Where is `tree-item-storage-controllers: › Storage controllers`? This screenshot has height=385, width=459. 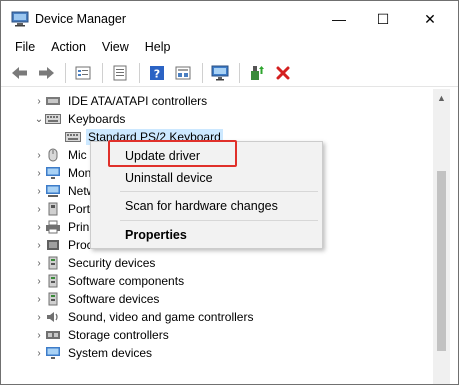 tree-item-storage-controllers: › Storage controllers is located at coordinates (102, 335).